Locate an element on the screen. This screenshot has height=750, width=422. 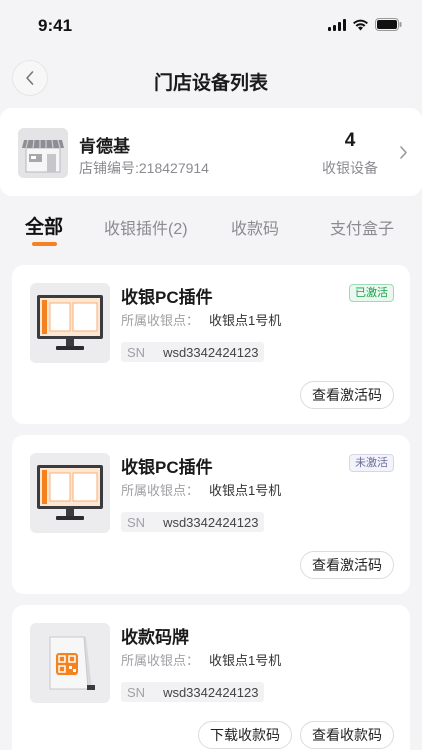
nav-bar: 门店设备列表 is located at coordinates (211, 81).